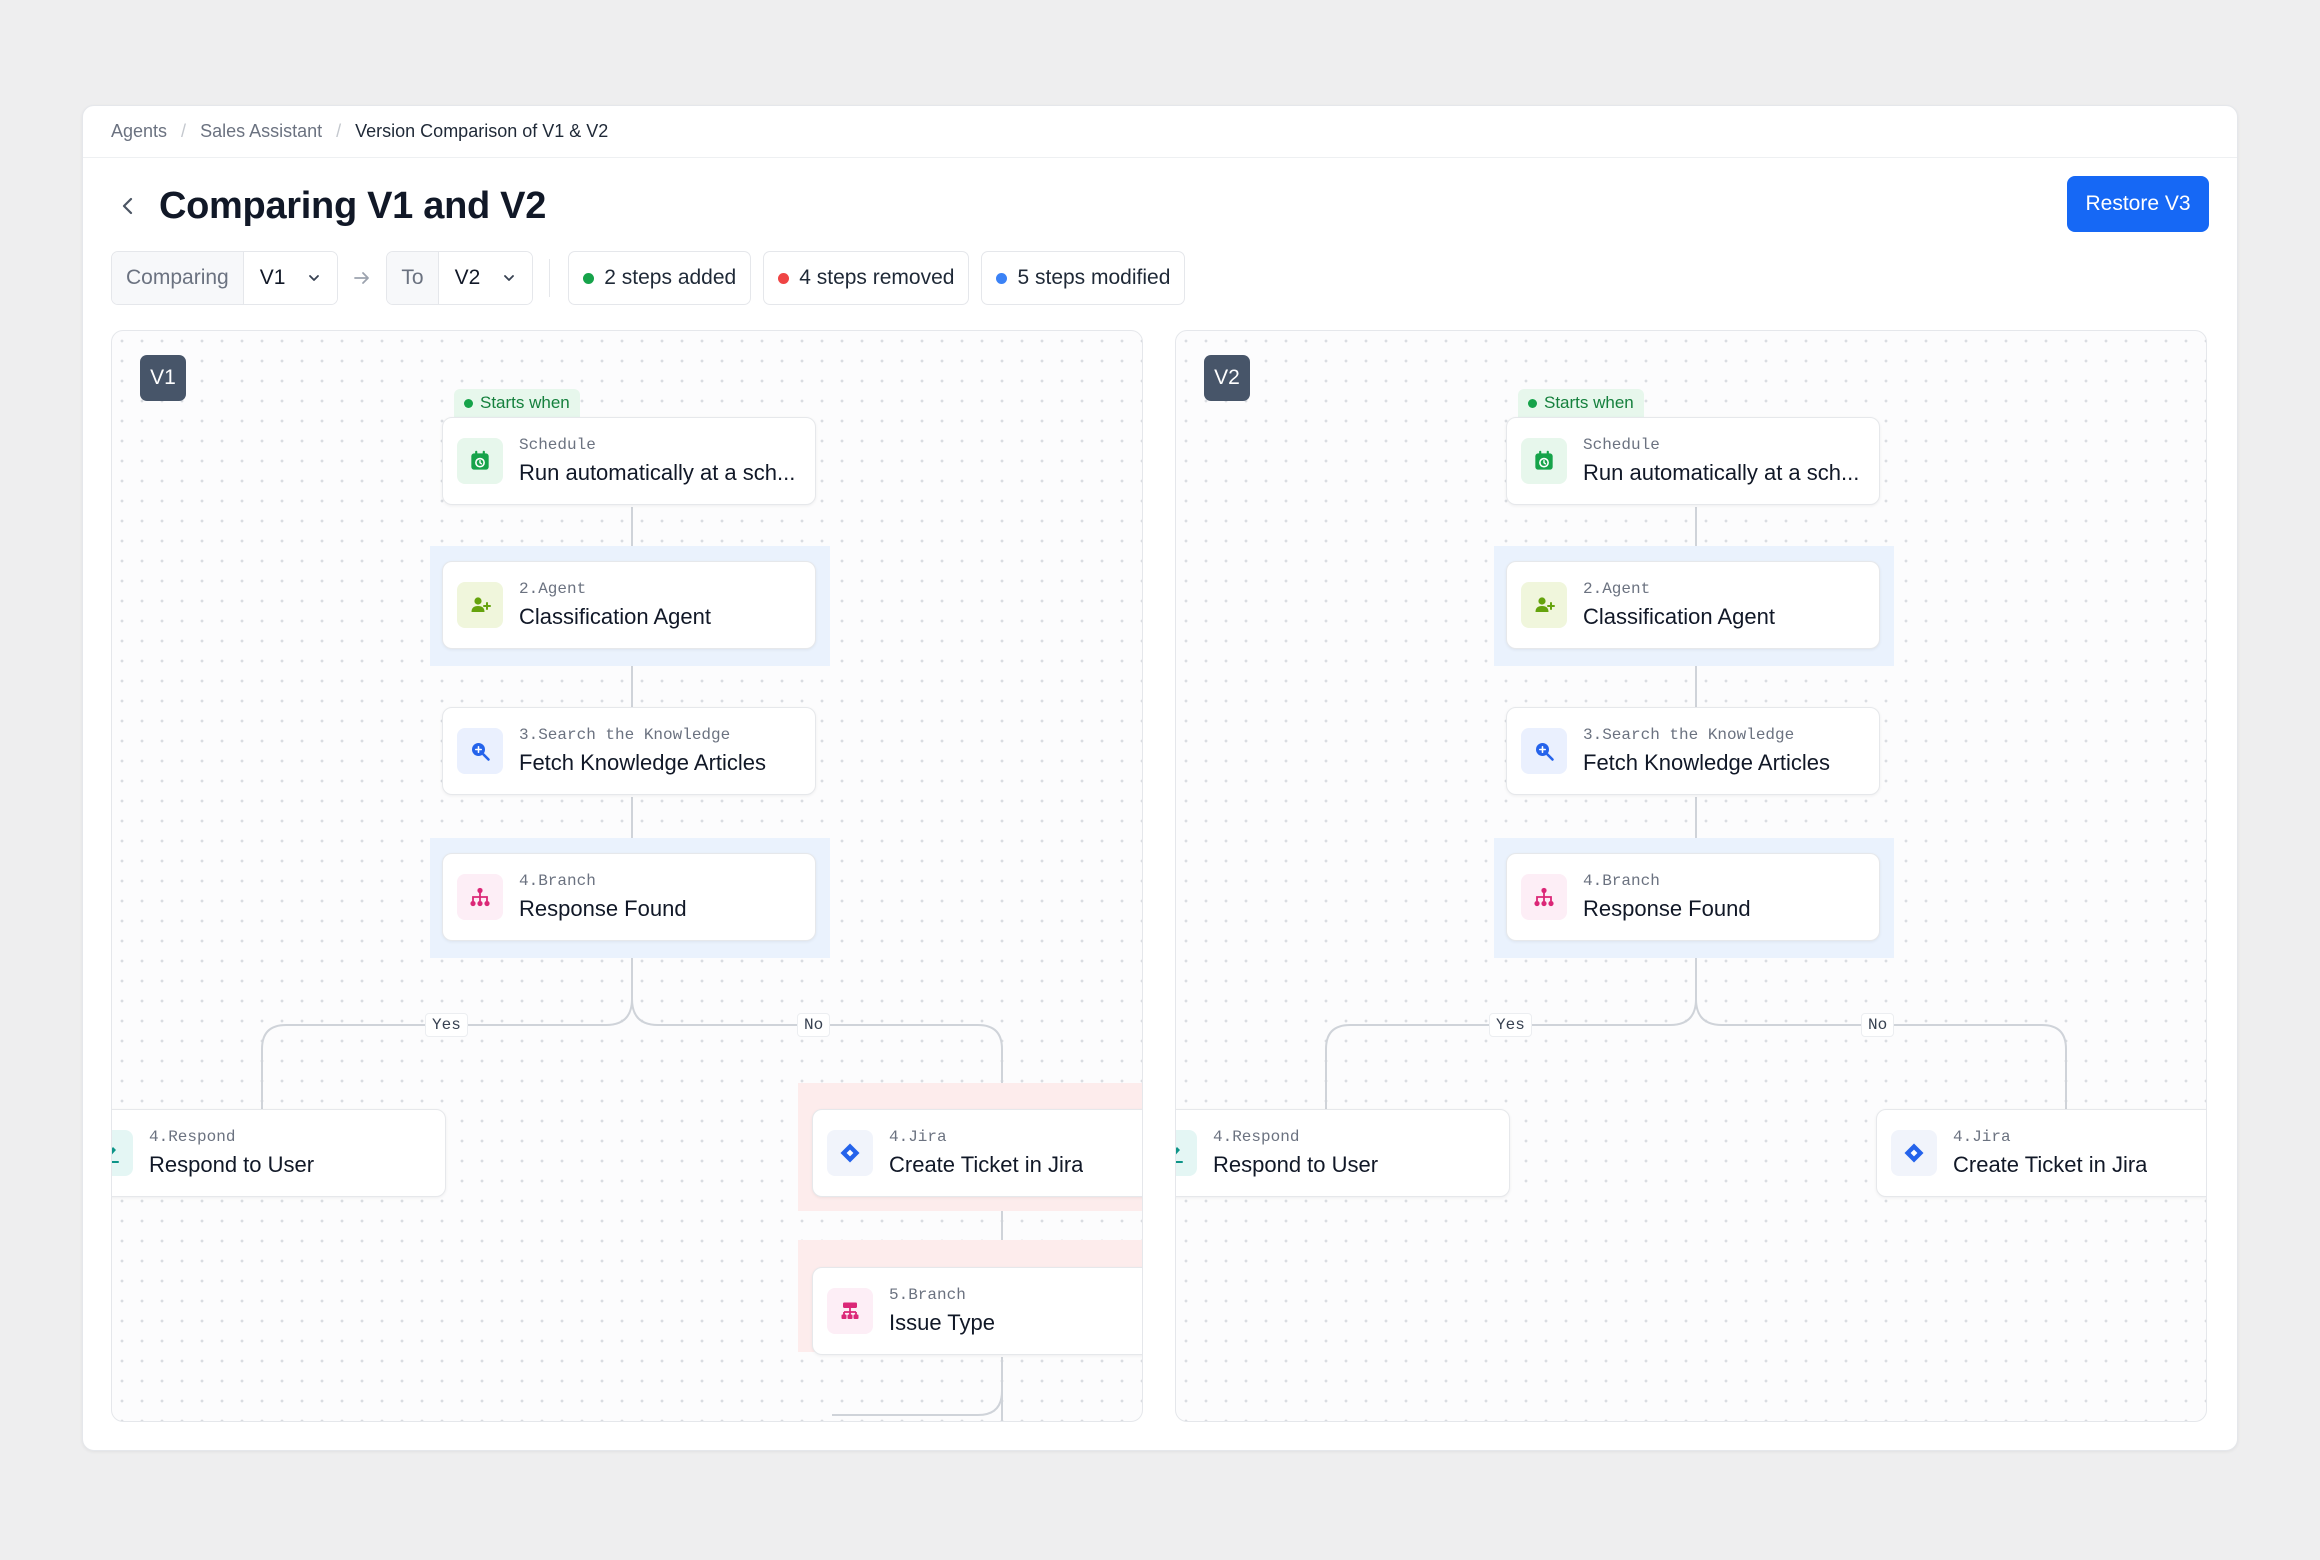 The image size is (2320, 1560). What do you see at coordinates (877, 277) in the screenshot?
I see `steps-removed-text: 4 steps removed` at bounding box center [877, 277].